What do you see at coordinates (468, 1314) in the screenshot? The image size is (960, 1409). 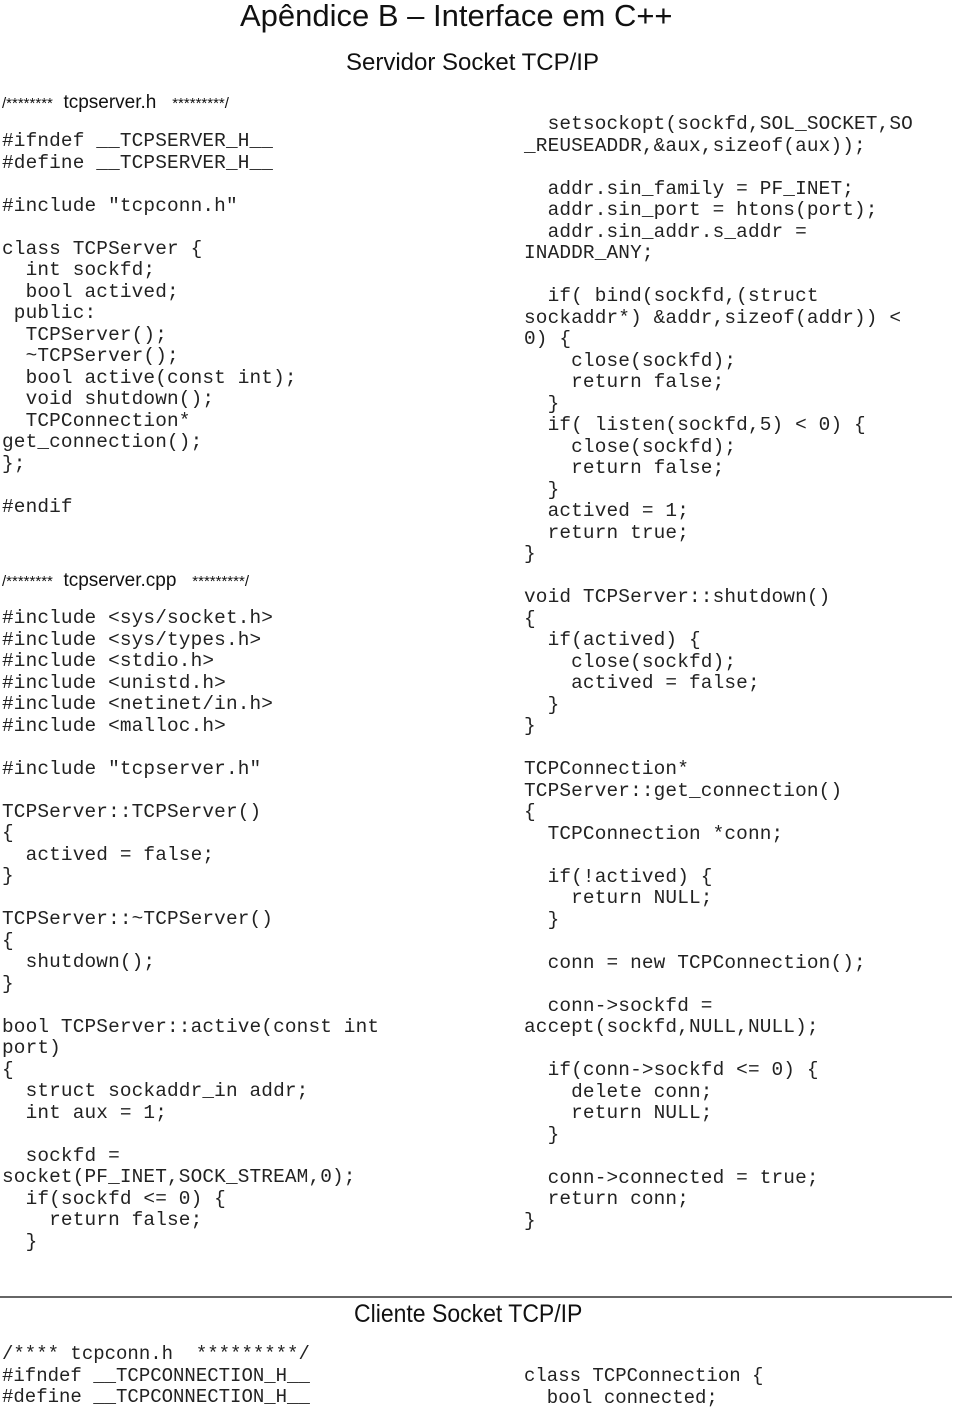 I see `section-title-client: Cliente Socket TCP/IP` at bounding box center [468, 1314].